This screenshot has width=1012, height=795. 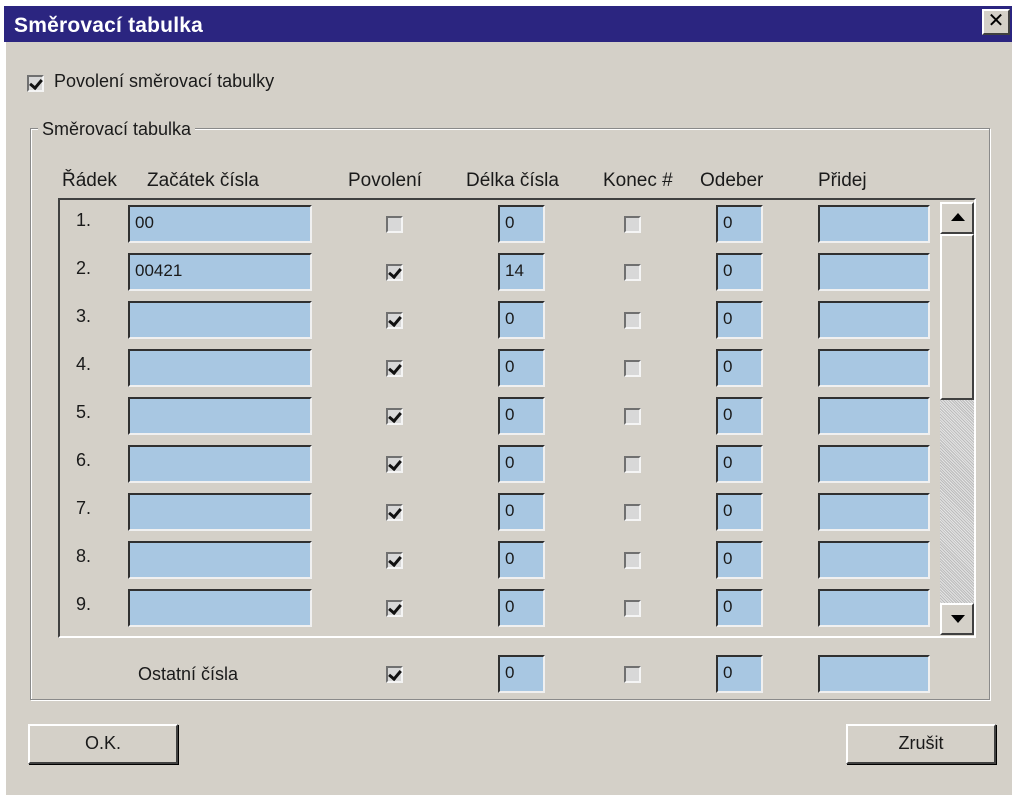 What do you see at coordinates (874, 320) in the screenshot?
I see `row-3-add-input` at bounding box center [874, 320].